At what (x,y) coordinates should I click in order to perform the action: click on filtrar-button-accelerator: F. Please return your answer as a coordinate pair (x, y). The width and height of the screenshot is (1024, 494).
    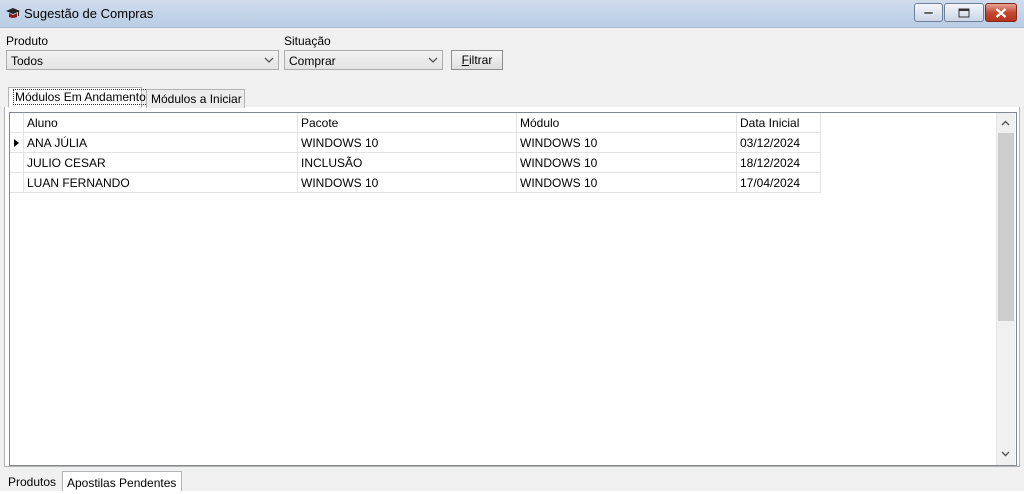
    Looking at the image, I should click on (465, 60).